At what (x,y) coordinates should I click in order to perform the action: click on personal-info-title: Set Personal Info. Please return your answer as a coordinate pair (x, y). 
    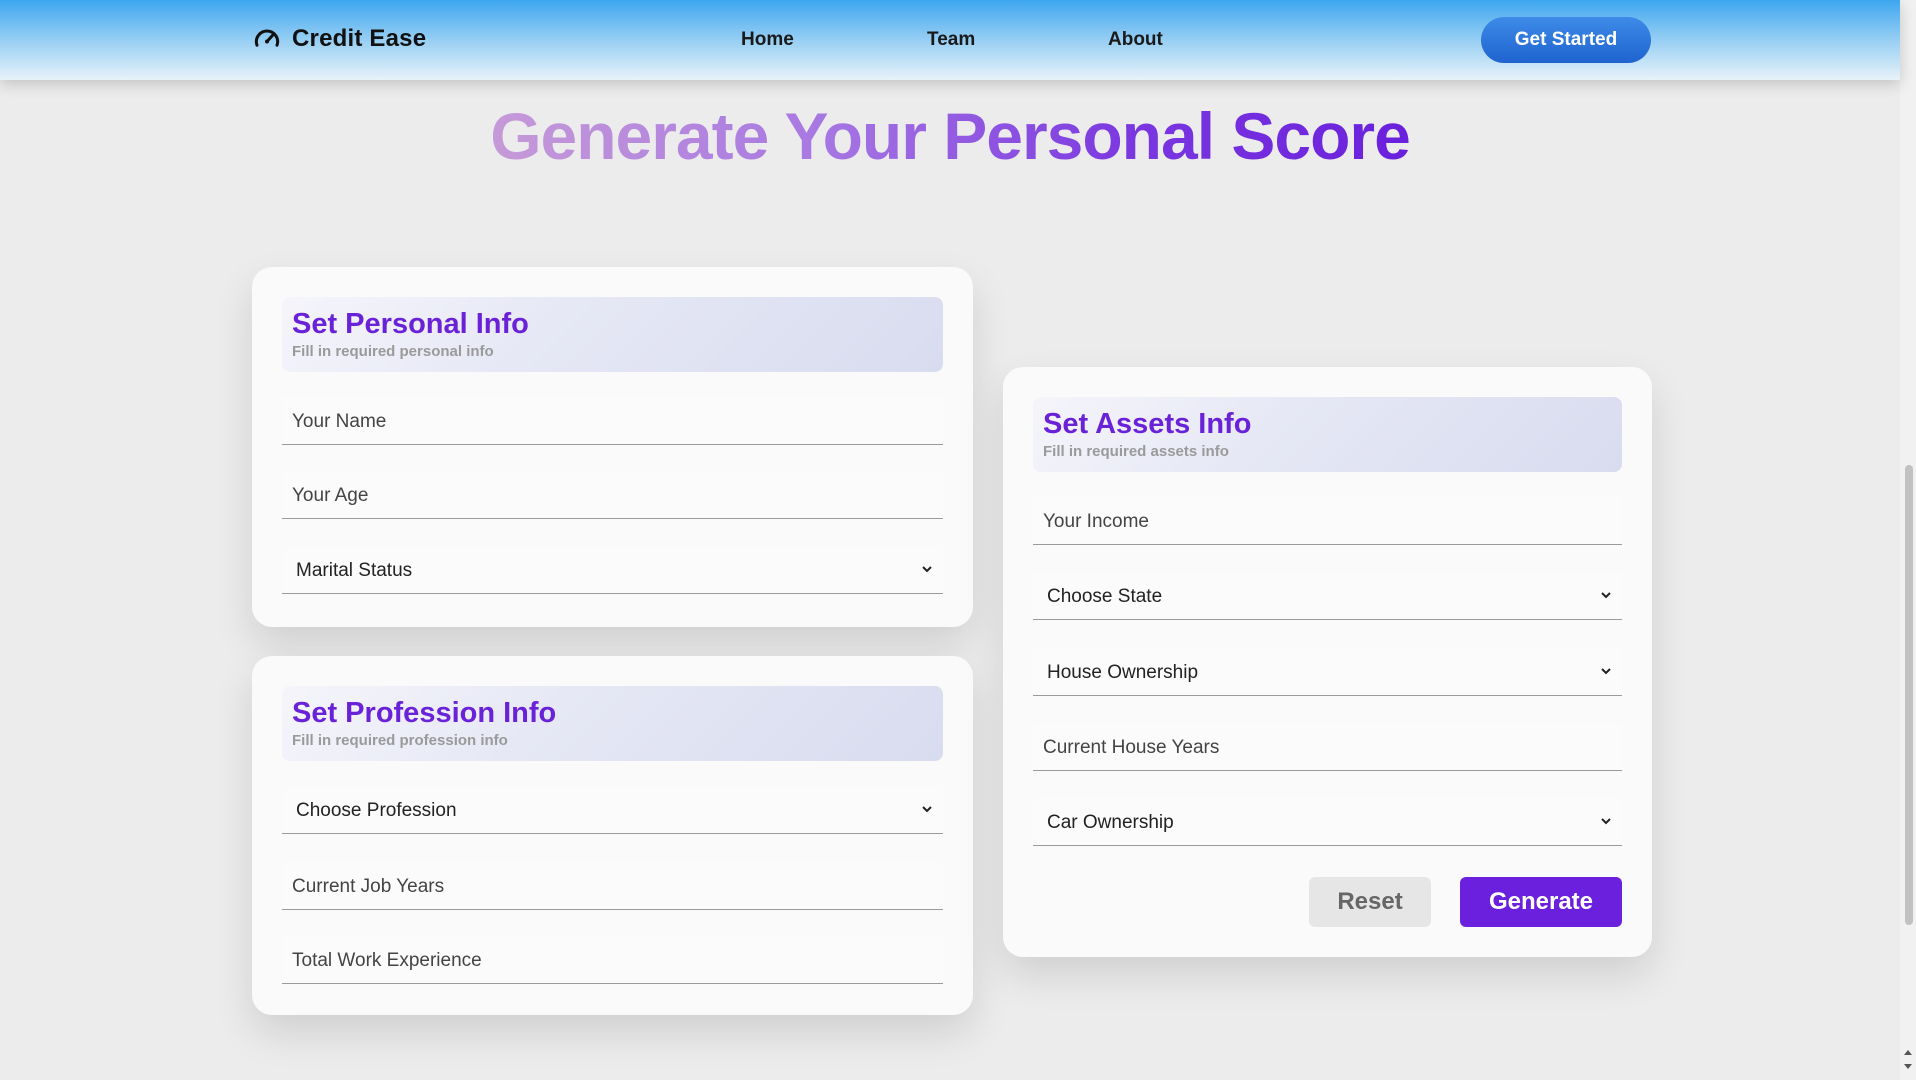
    Looking at the image, I should click on (410, 324).